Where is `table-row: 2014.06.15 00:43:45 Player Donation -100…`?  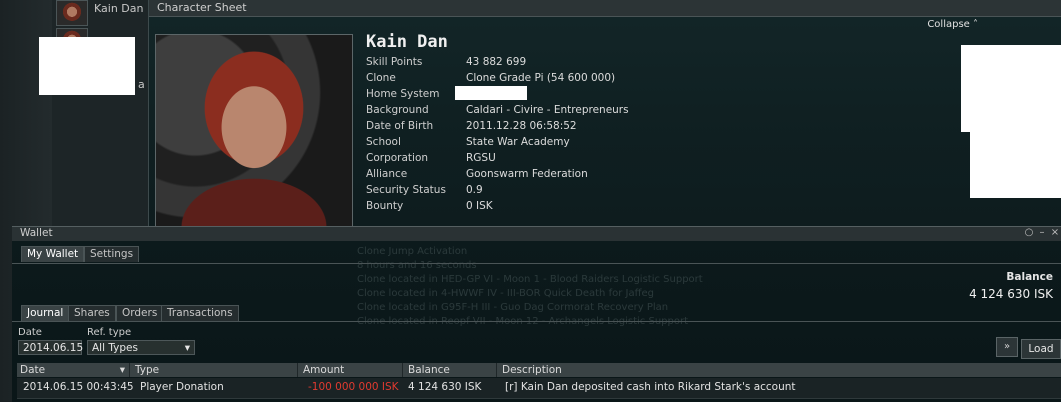 table-row: 2014.06.15 00:43:45 Player Donation -100… is located at coordinates (539, 388).